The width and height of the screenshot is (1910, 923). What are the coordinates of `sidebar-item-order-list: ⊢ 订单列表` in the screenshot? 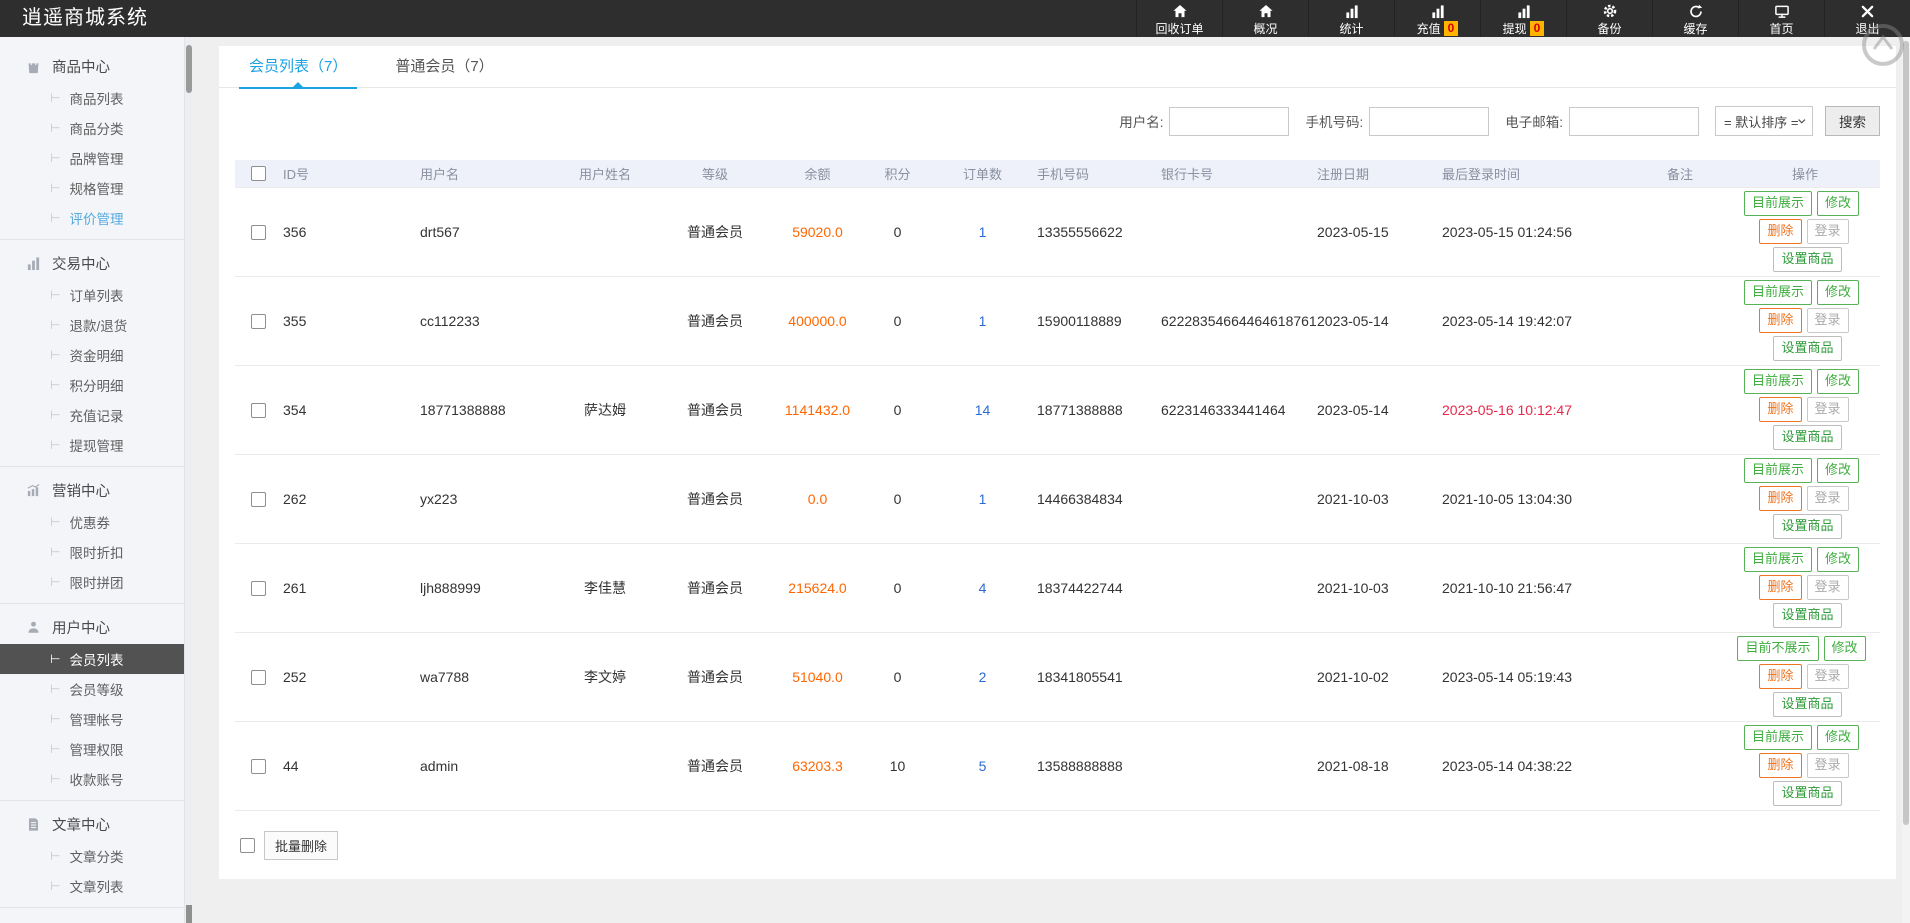 It's located at (92, 295).